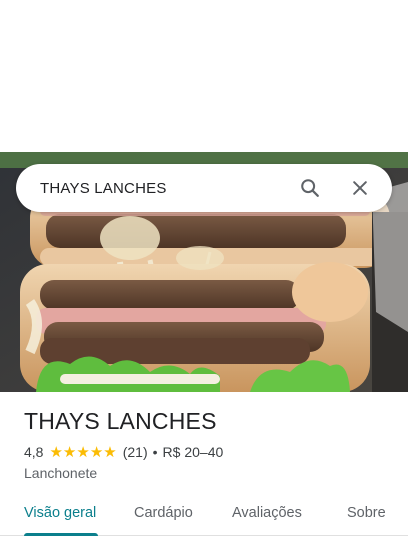 This screenshot has height=544, width=408. What do you see at coordinates (310, 188) in the screenshot?
I see `search-icon` at bounding box center [310, 188].